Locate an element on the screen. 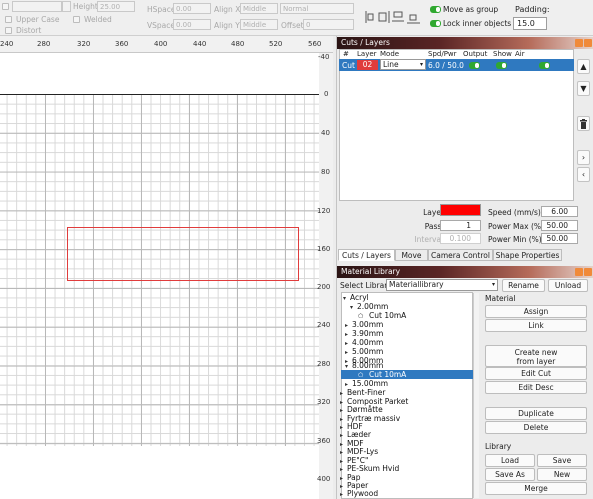 This screenshot has width=593, height=499. save-button: Save is located at coordinates (562, 460).